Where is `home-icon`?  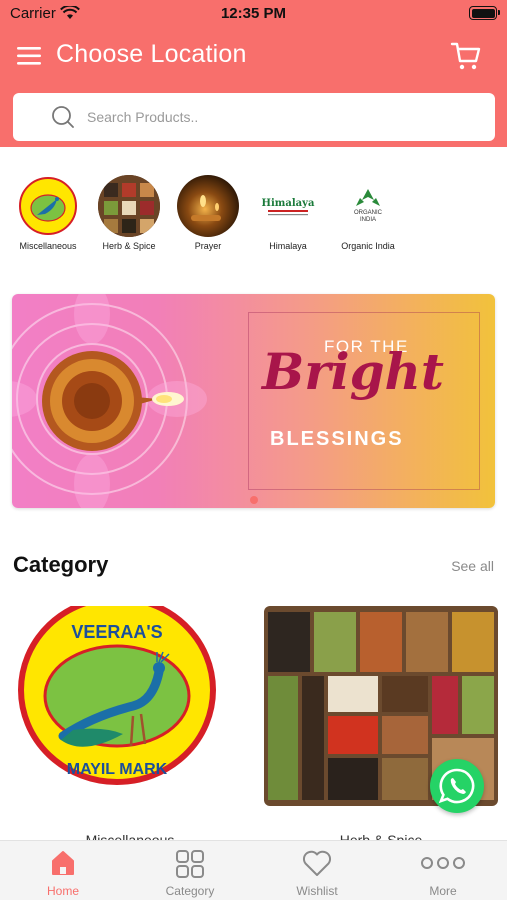
home-icon is located at coordinates (63, 863).